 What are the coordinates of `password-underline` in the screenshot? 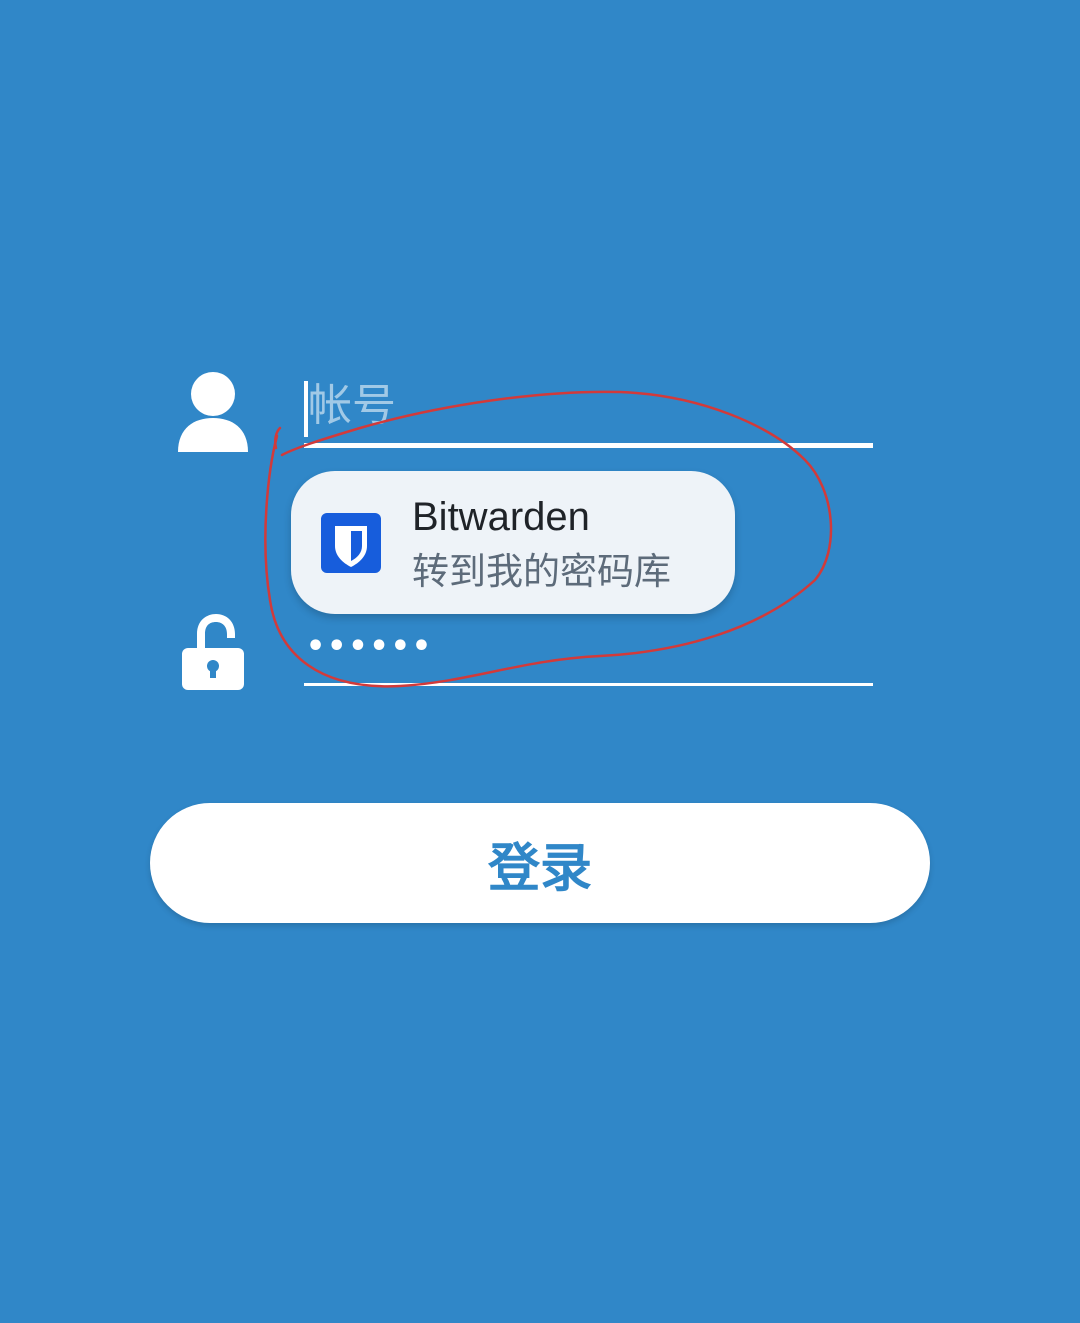 It's located at (588, 684).